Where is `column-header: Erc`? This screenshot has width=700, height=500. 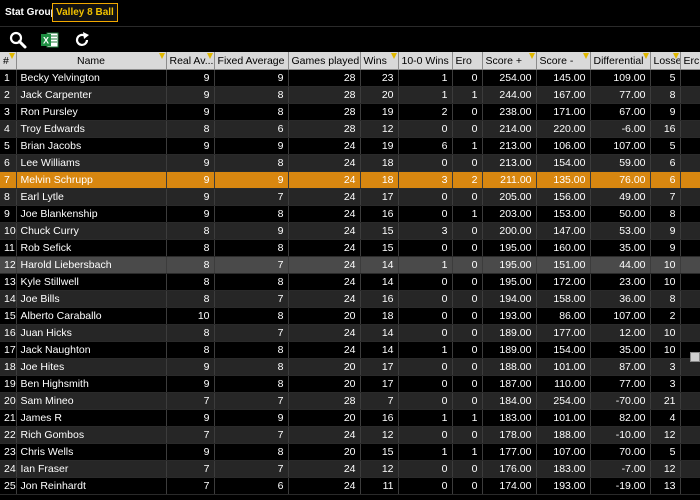 column-header: Erc is located at coordinates (690, 61).